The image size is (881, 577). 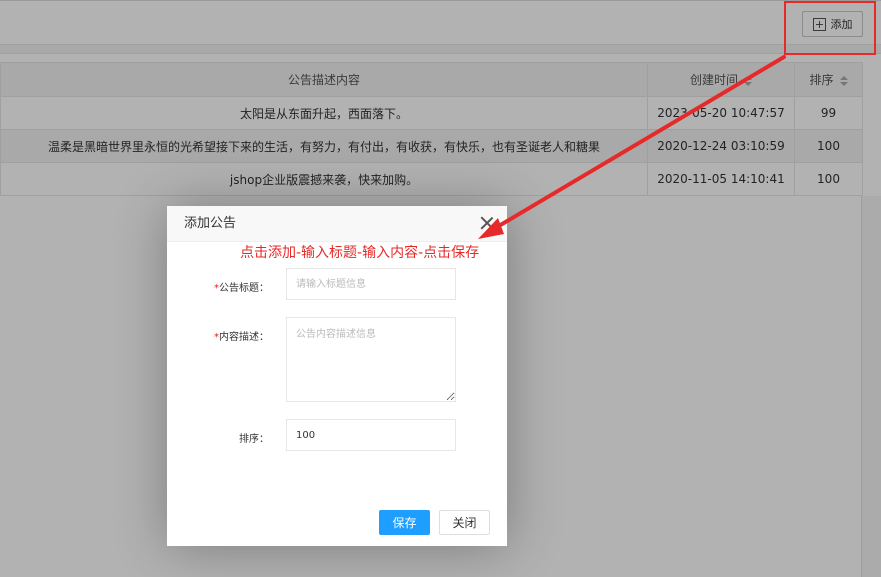 I want to click on instruction-text: 点击添加-输入标题-输入内容-点击保存, so click(x=360, y=253).